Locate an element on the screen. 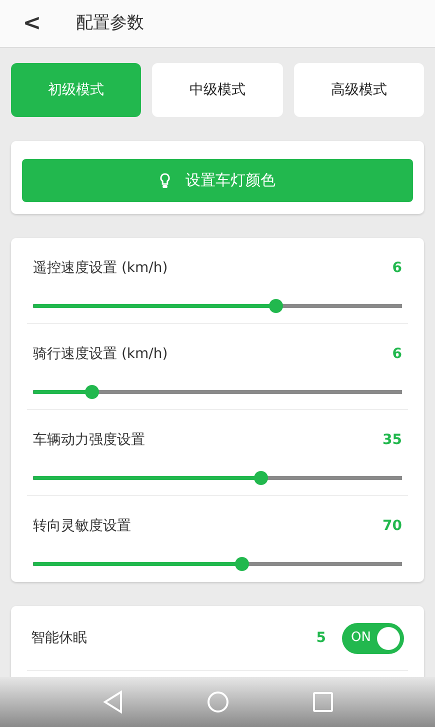 The height and width of the screenshot is (727, 435). lightbulb-icon is located at coordinates (165, 180).